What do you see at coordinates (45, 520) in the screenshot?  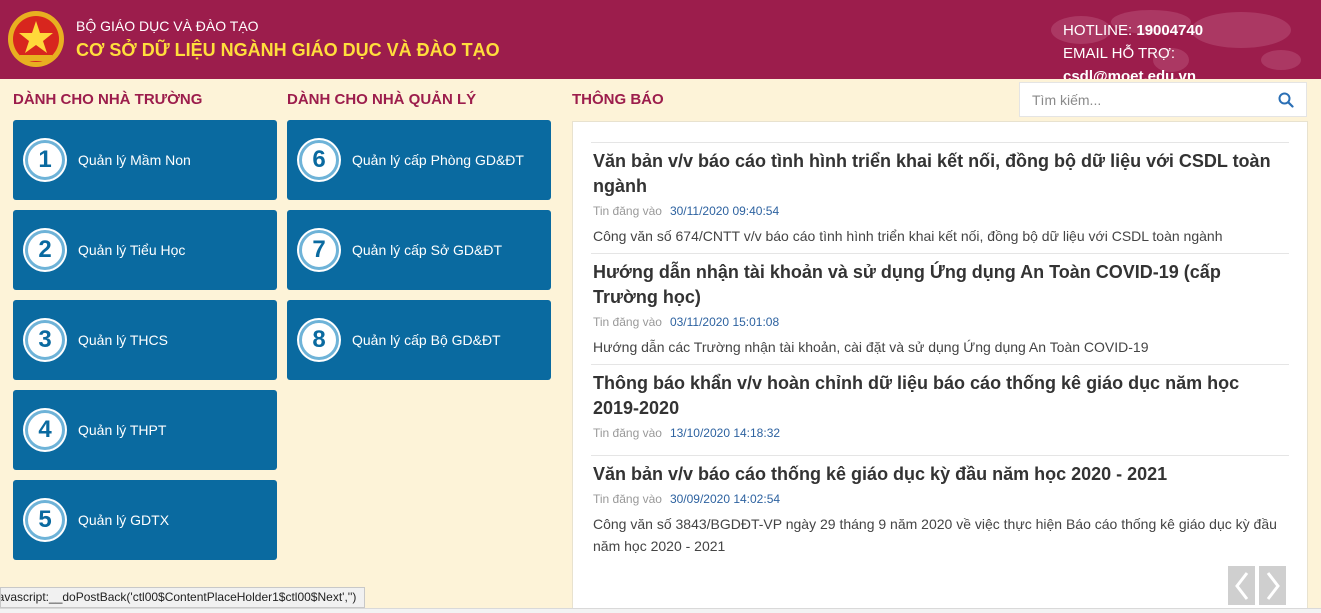 I see `tile-number-icon: 5` at bounding box center [45, 520].